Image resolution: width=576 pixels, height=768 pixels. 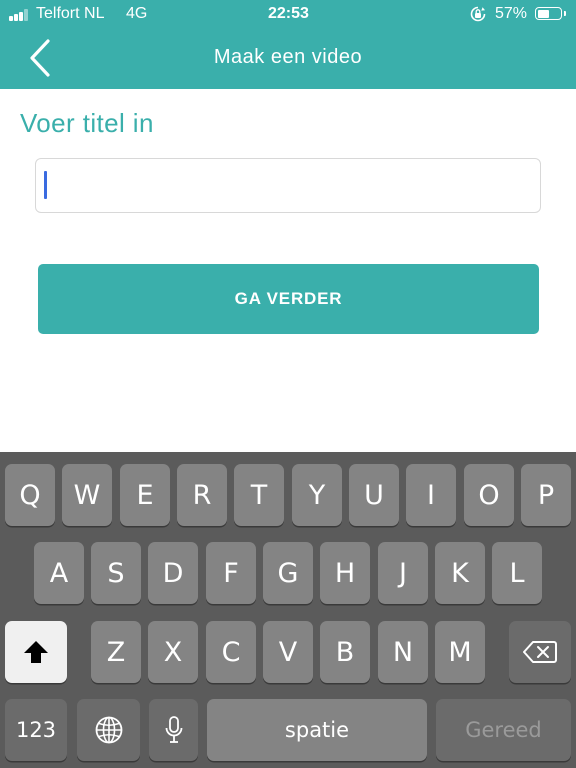 What do you see at coordinates (511, 13) in the screenshot?
I see `battery-percent: 57%` at bounding box center [511, 13].